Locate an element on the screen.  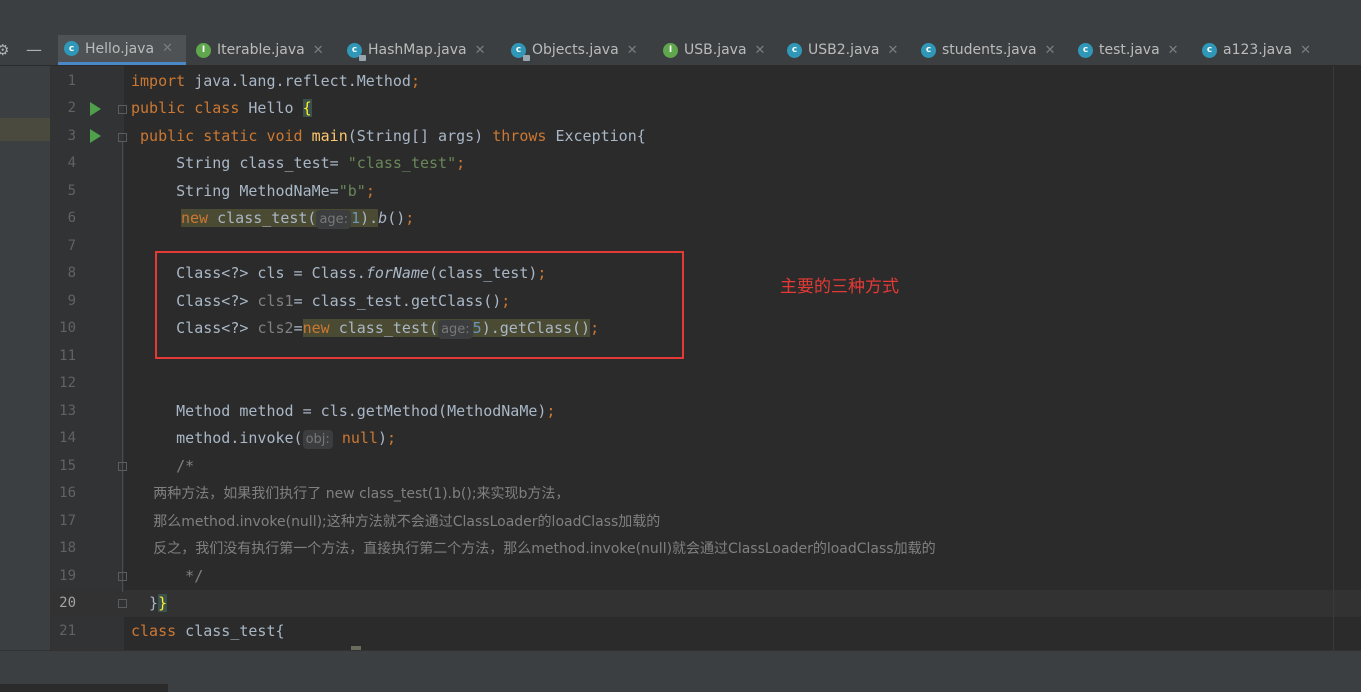
code-line-2: public class Hello { is located at coordinates (221, 108).